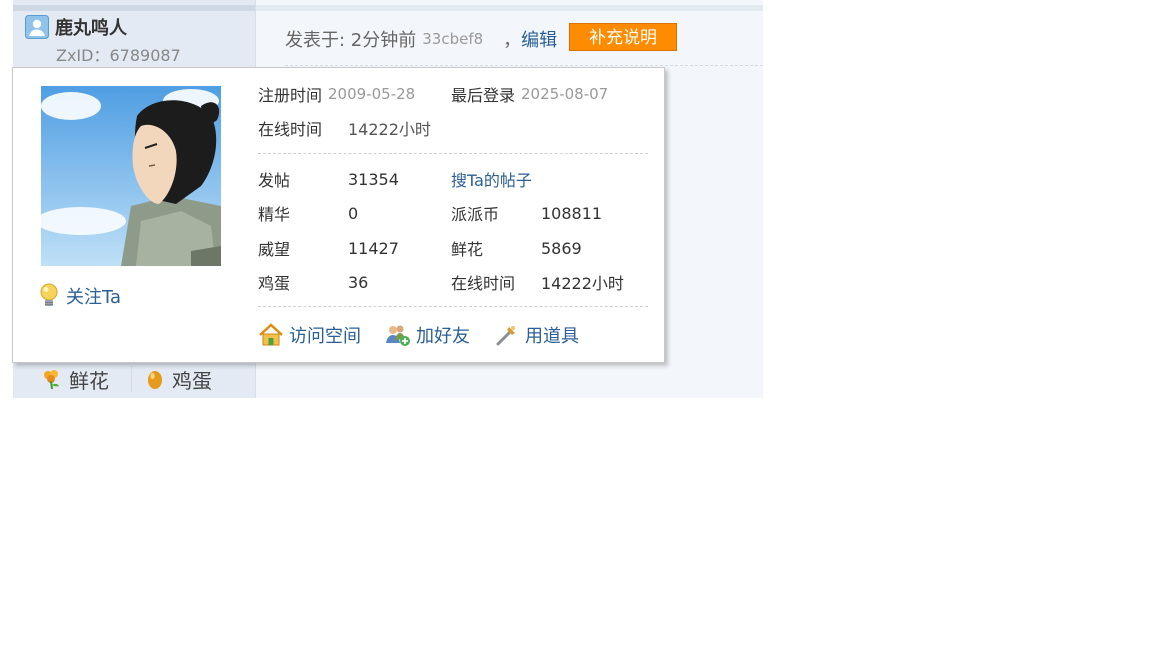  I want to click on last-login-row: 最后登录 2025-08-07, so click(529, 94).